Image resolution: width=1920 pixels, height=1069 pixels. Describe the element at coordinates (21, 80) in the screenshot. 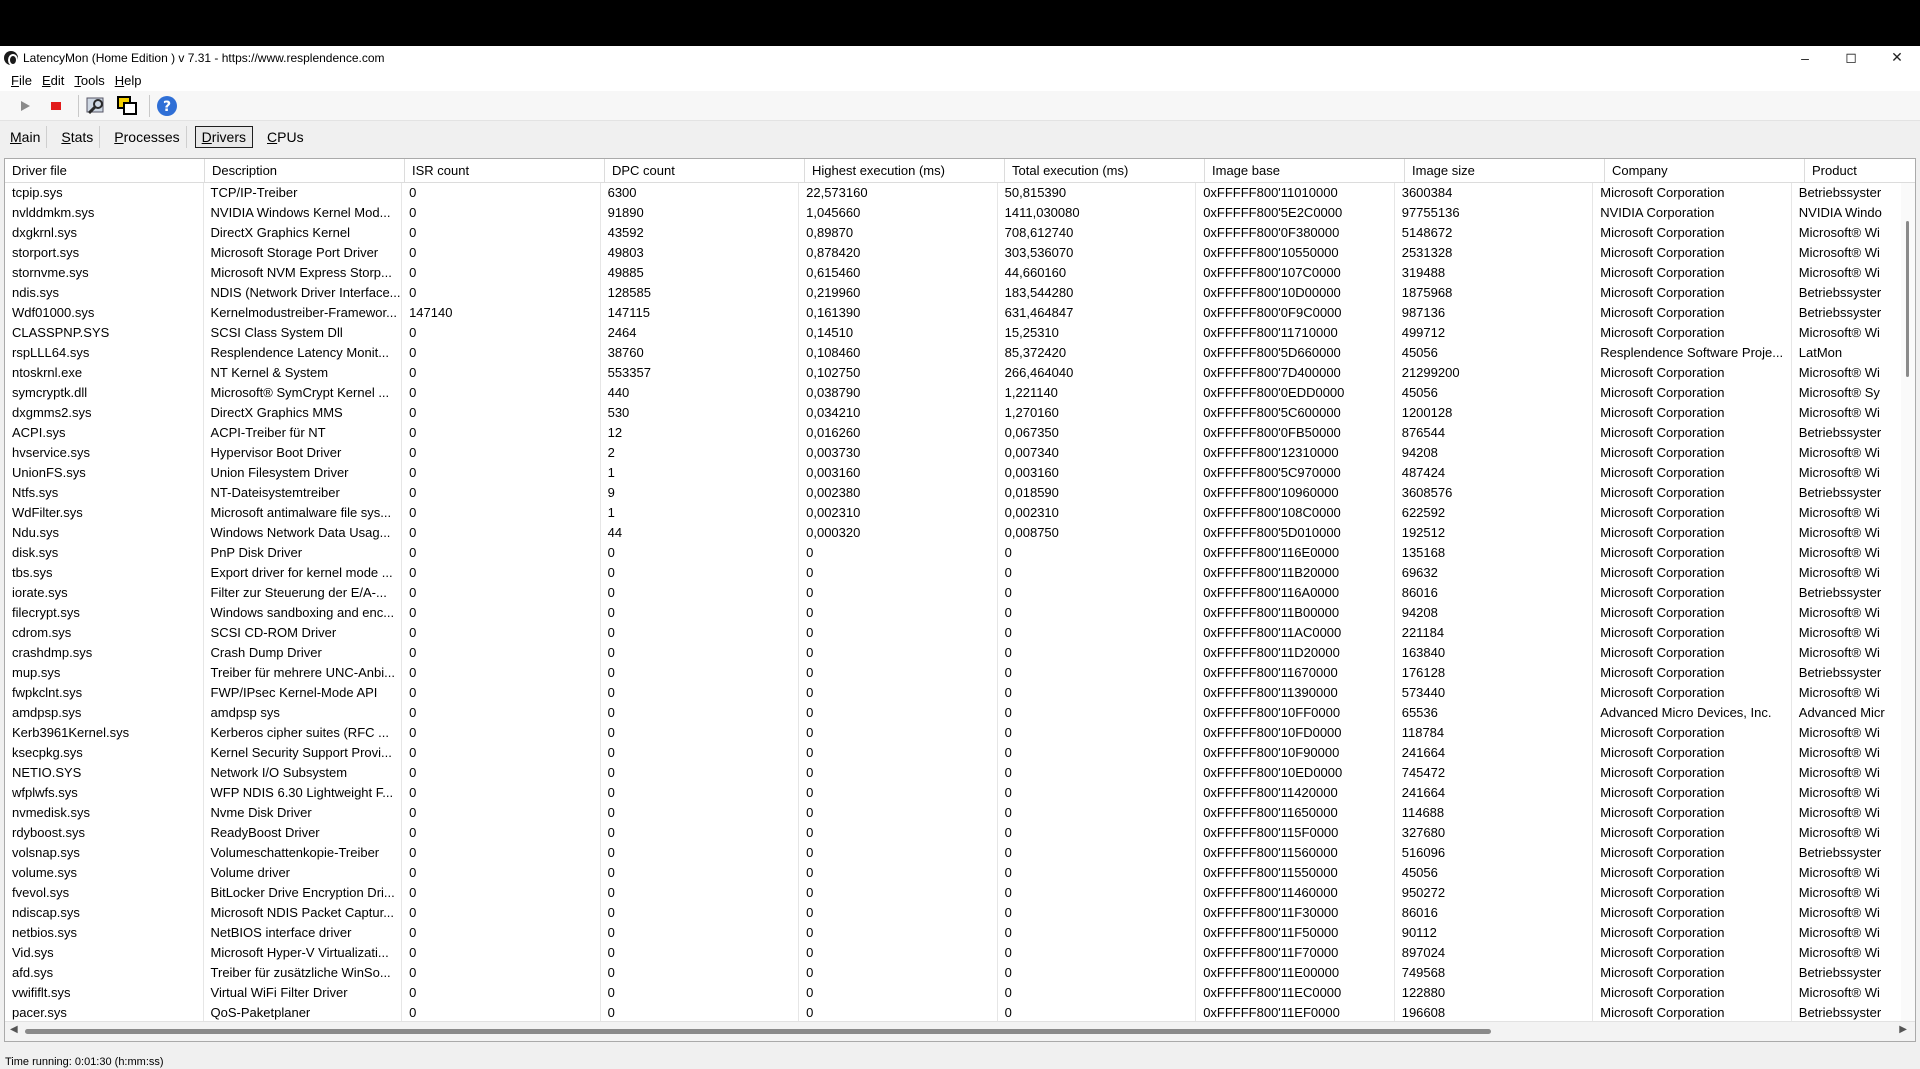

I see `menu-file: File` at that location.